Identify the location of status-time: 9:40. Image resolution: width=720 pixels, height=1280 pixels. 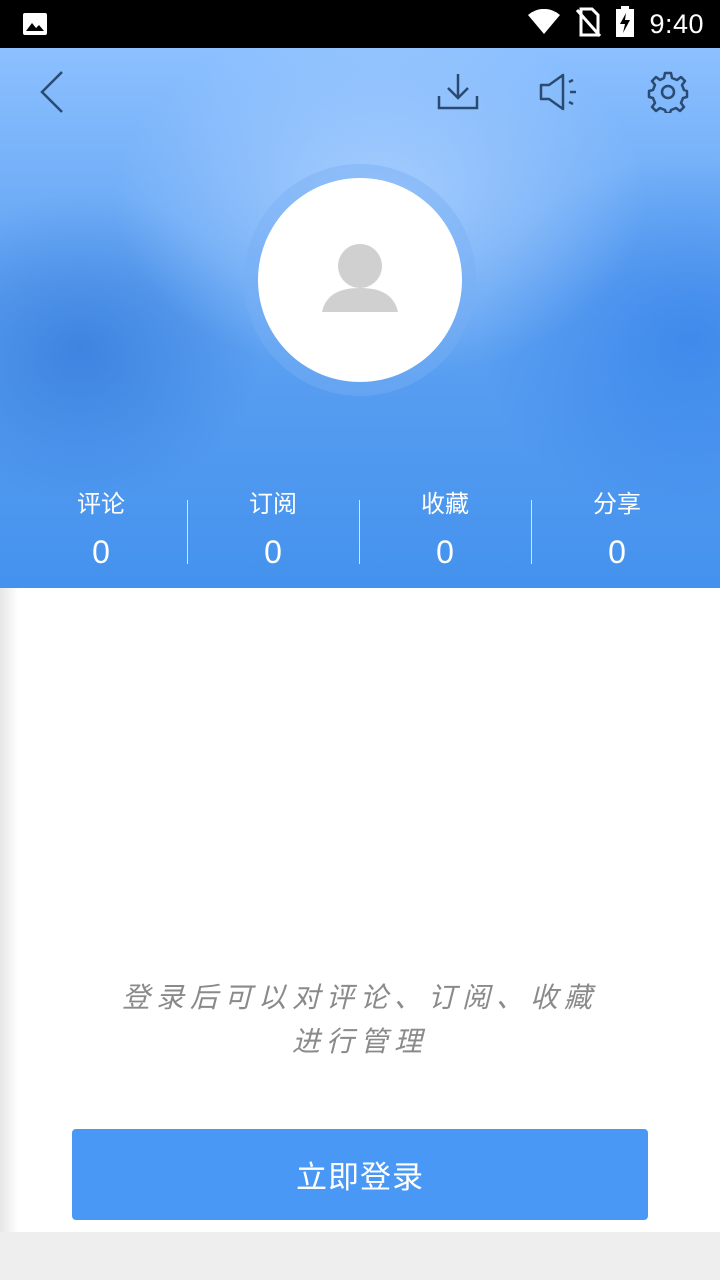
(676, 23).